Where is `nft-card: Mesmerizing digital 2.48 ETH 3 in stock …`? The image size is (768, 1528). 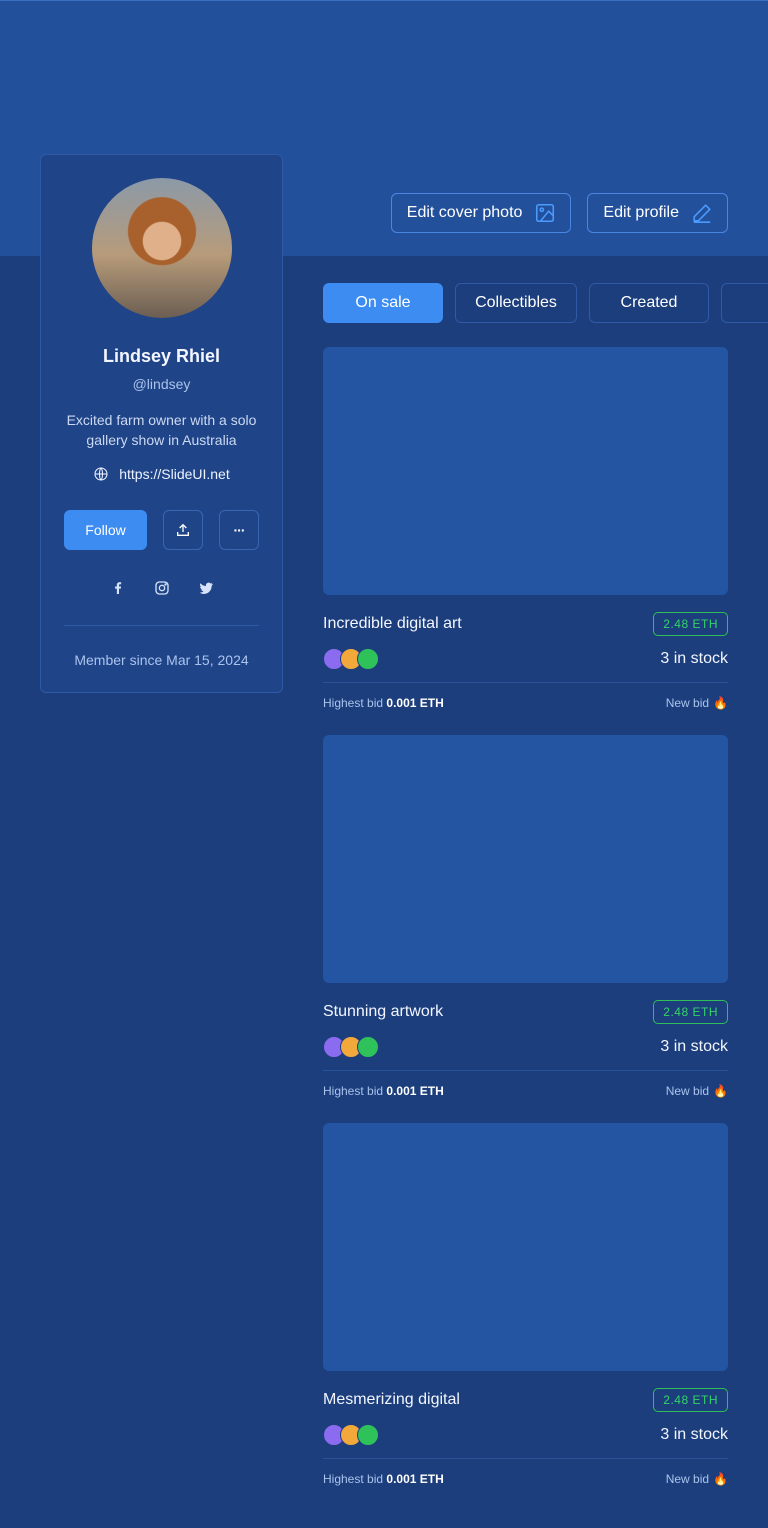
nft-card: Mesmerizing digital 2.48 ETH 3 in stock … is located at coordinates (525, 1304).